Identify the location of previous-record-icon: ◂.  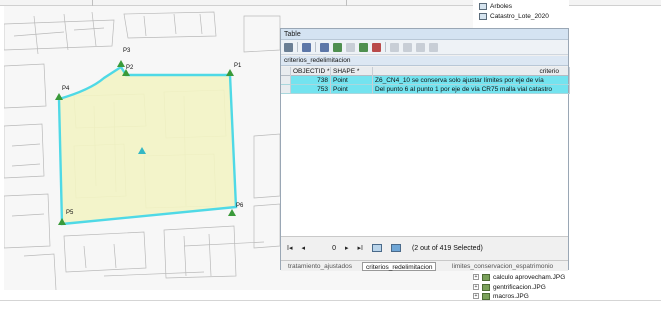
(303, 248).